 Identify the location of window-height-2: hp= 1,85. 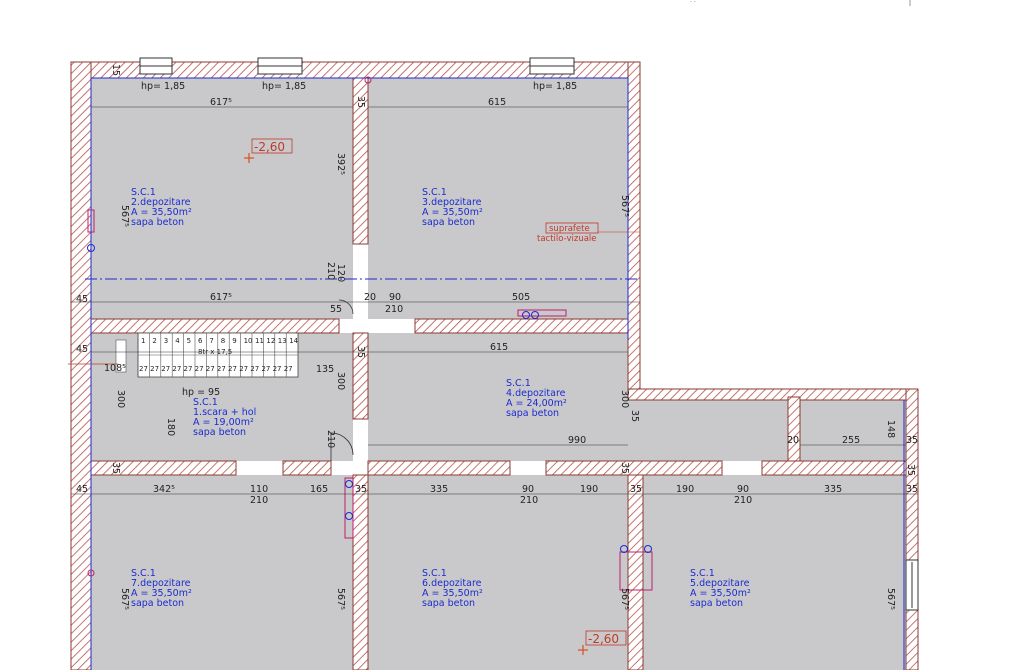
(284, 86).